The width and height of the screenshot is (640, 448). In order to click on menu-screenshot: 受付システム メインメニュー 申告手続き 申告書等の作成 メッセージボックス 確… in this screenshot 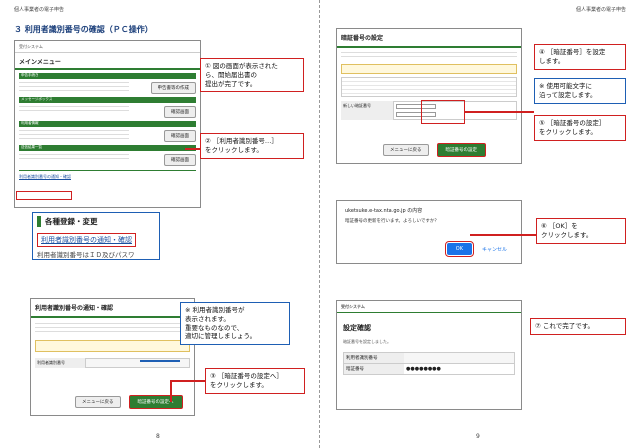, I will do `click(107, 124)`.